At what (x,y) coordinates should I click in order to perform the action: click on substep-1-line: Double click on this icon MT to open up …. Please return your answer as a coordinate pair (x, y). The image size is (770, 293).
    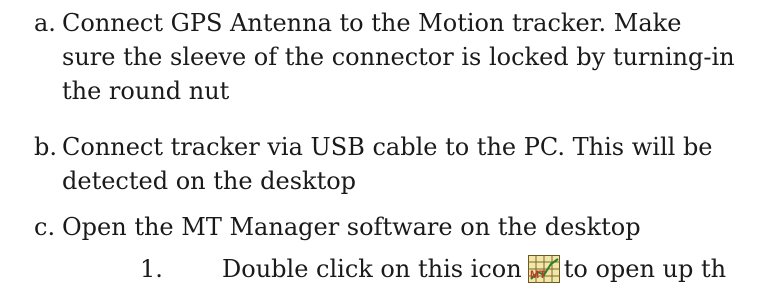
    Looking at the image, I should click on (474, 269).